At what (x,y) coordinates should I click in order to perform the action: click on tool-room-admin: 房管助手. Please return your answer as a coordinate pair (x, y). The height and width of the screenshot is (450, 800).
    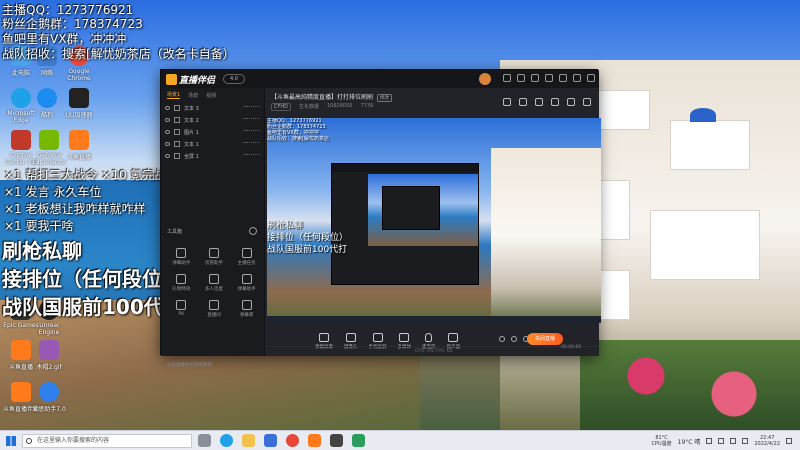
    Looking at the image, I should click on (214, 257).